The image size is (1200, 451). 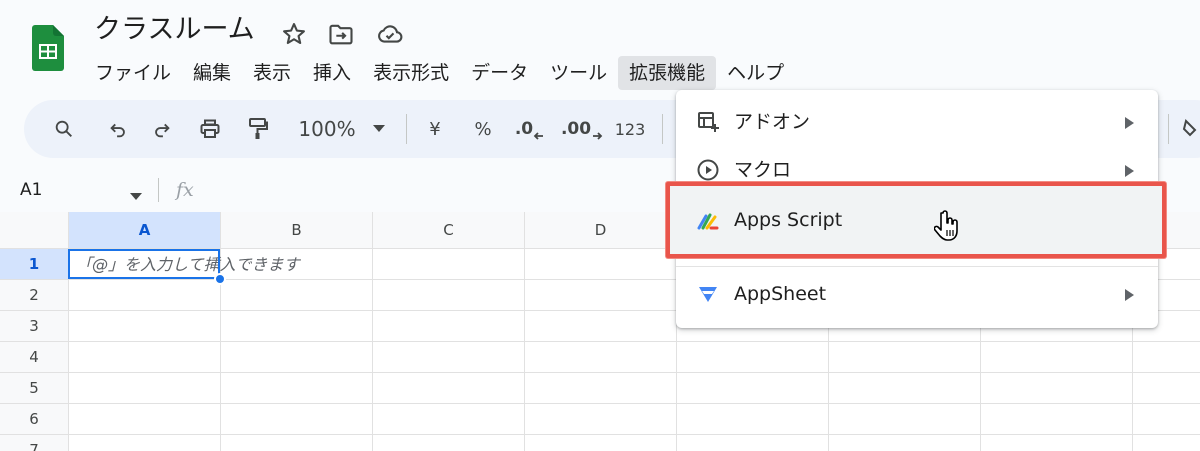 I want to click on play-circle-icon, so click(x=708, y=170).